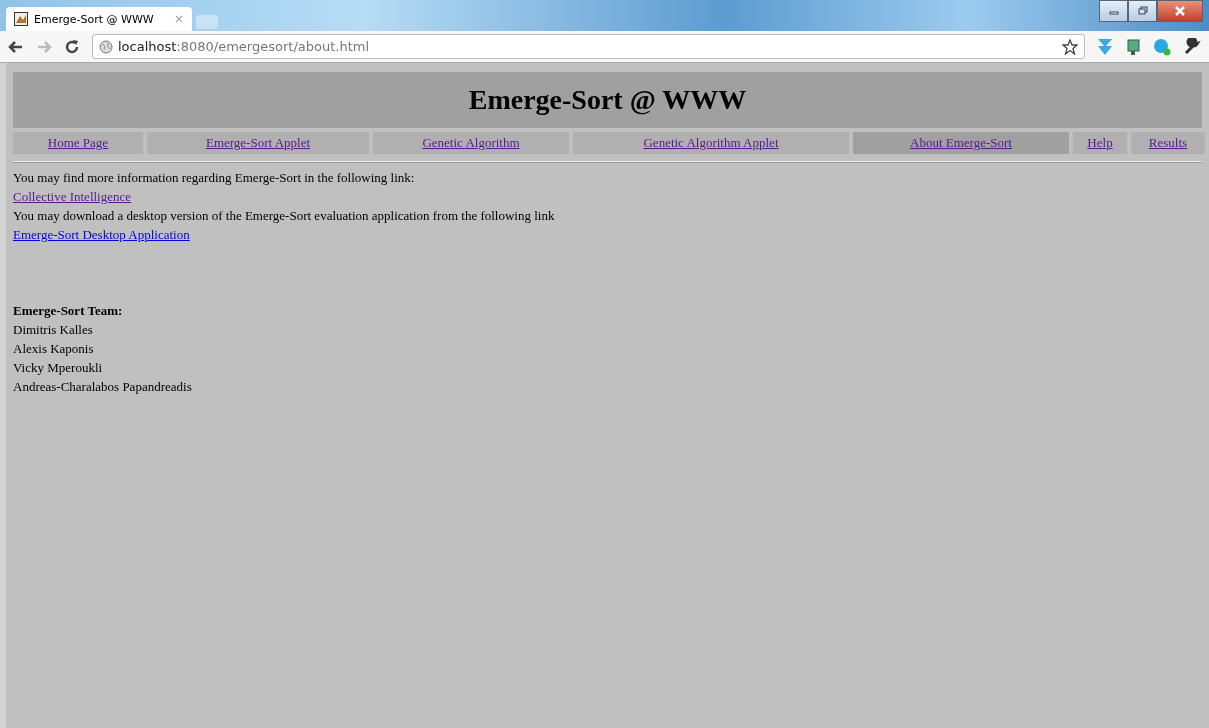  Describe the element at coordinates (72, 196) in the screenshot. I see `info-link: Collective Intelligence` at that location.